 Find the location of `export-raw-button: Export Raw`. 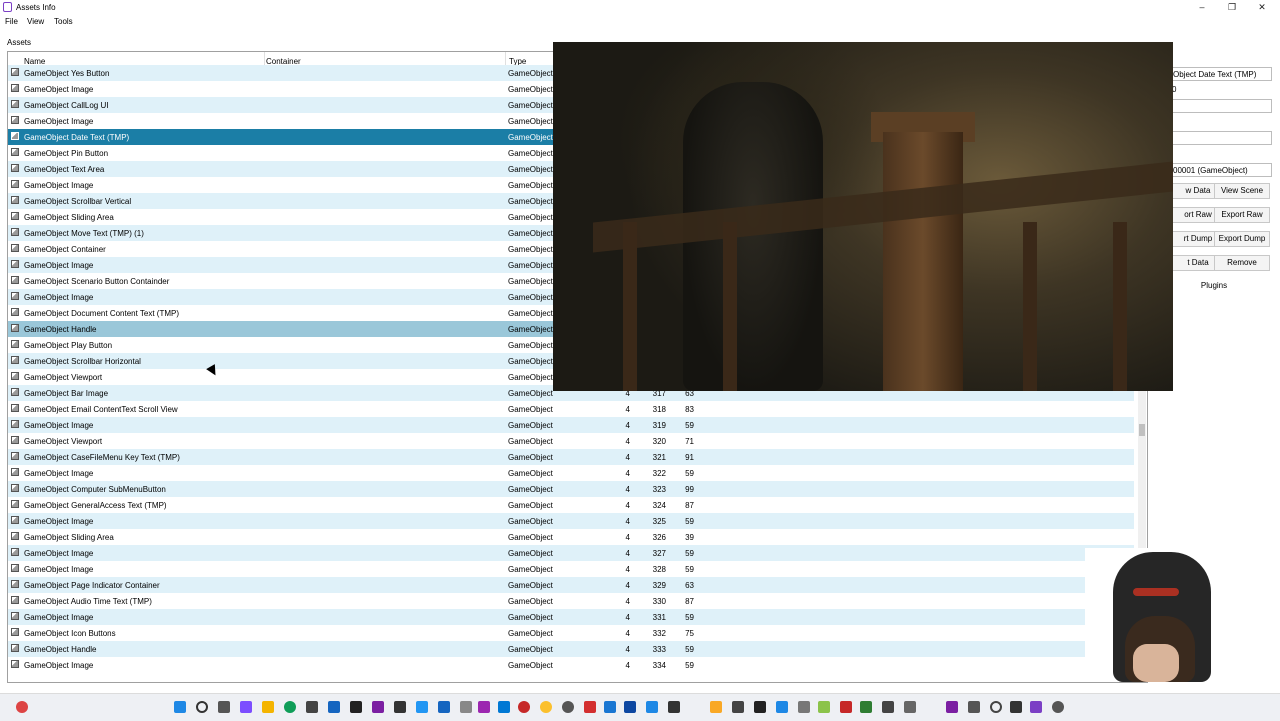

export-raw-button: Export Raw is located at coordinates (1242, 215).